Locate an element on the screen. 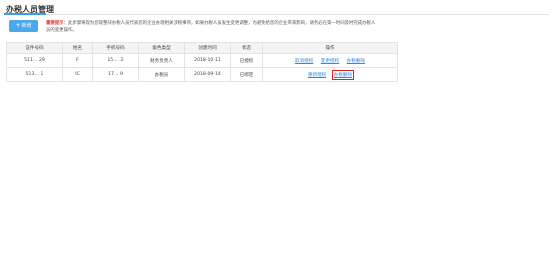 Image resolution: width=553 pixels, height=272 pixels. add-taxpayer-button: +新增 is located at coordinates (23, 26).